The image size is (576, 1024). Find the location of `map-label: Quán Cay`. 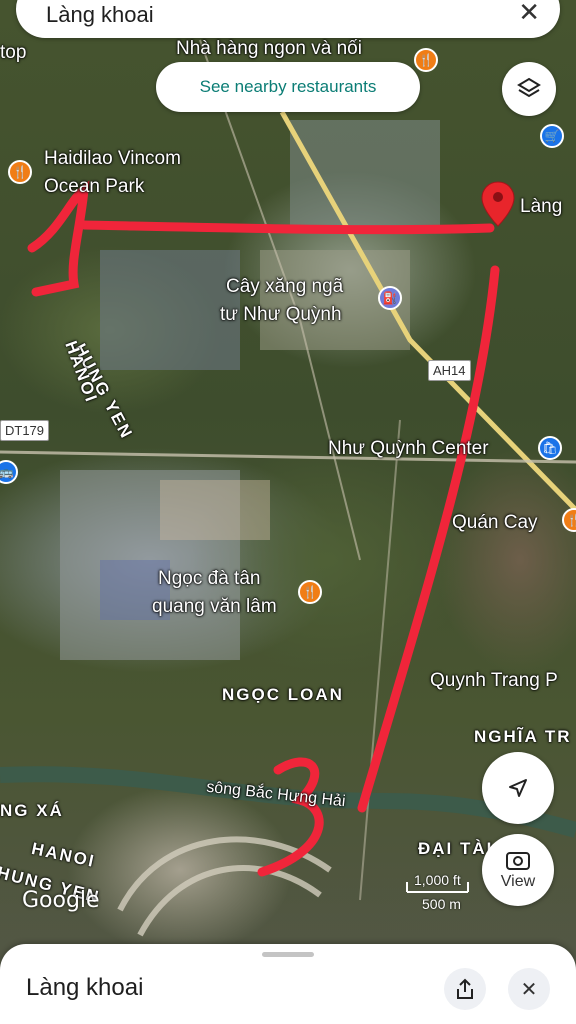

map-label: Quán Cay is located at coordinates (495, 522).